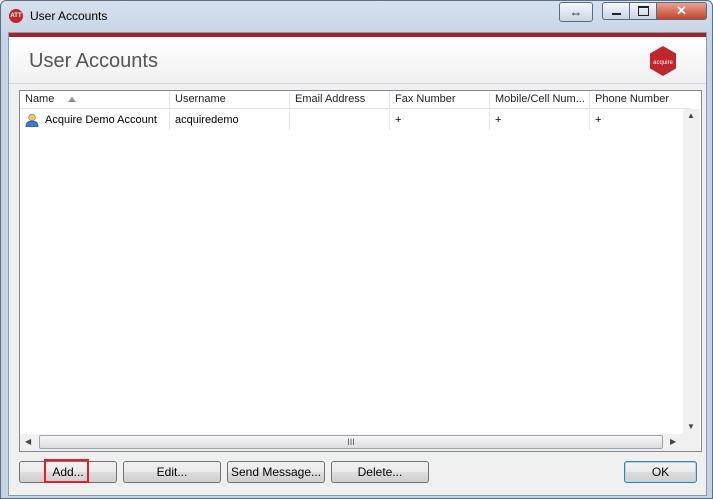 The width and height of the screenshot is (713, 499). I want to click on ok-button: OK, so click(660, 472).